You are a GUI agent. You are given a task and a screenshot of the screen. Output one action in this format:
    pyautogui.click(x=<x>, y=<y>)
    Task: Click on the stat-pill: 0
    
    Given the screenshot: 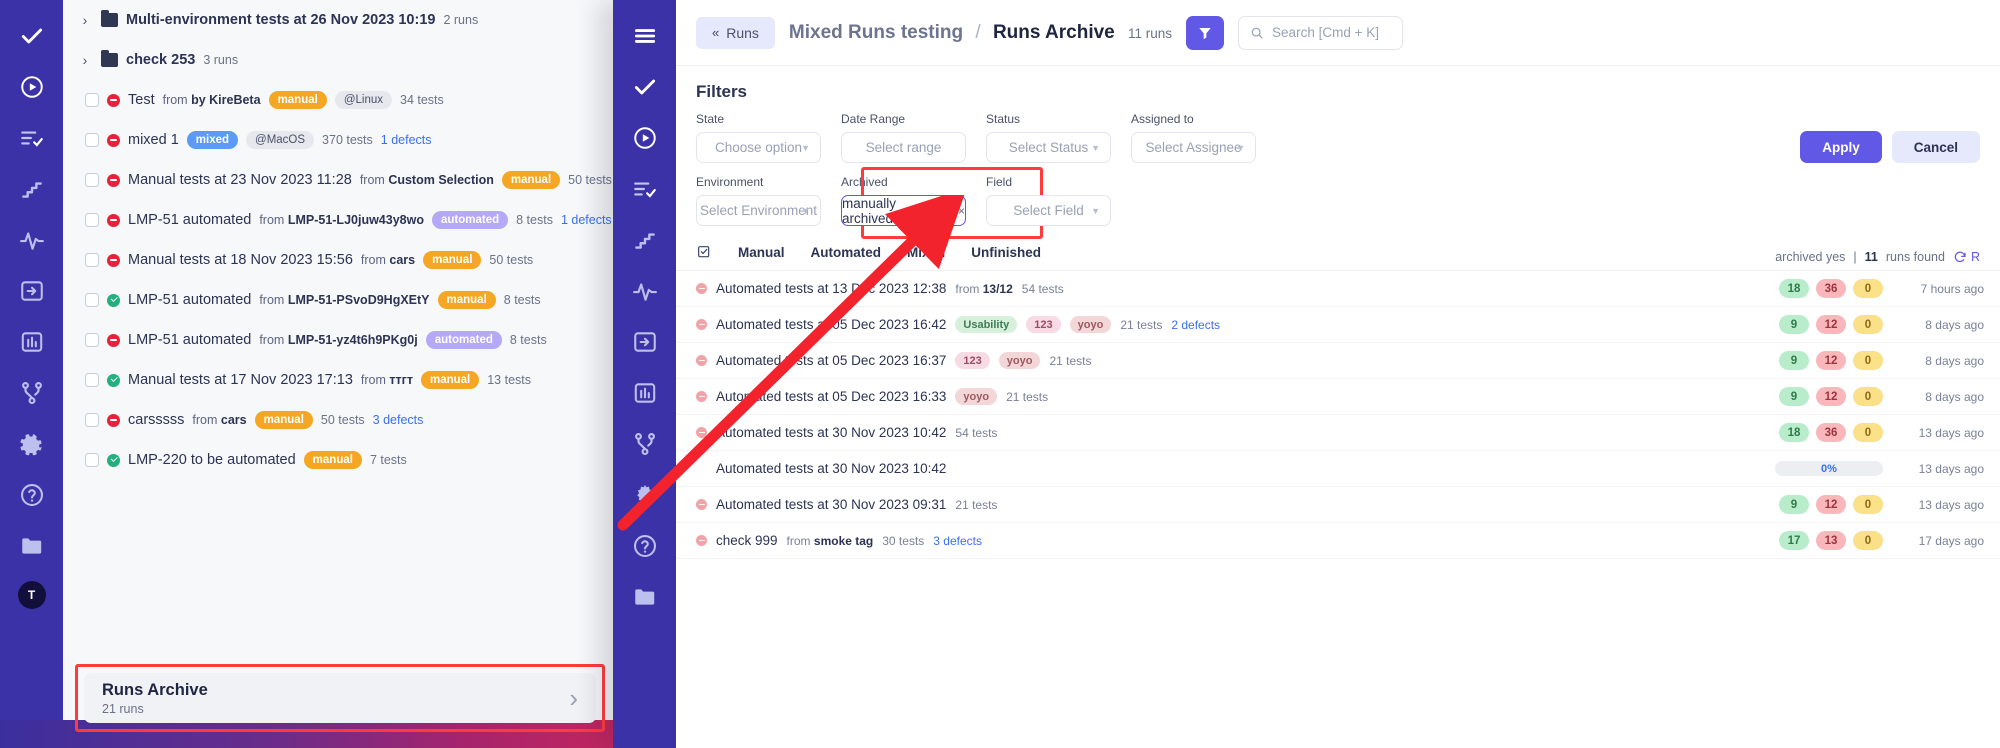 What is the action you would take?
    pyautogui.click(x=1868, y=504)
    